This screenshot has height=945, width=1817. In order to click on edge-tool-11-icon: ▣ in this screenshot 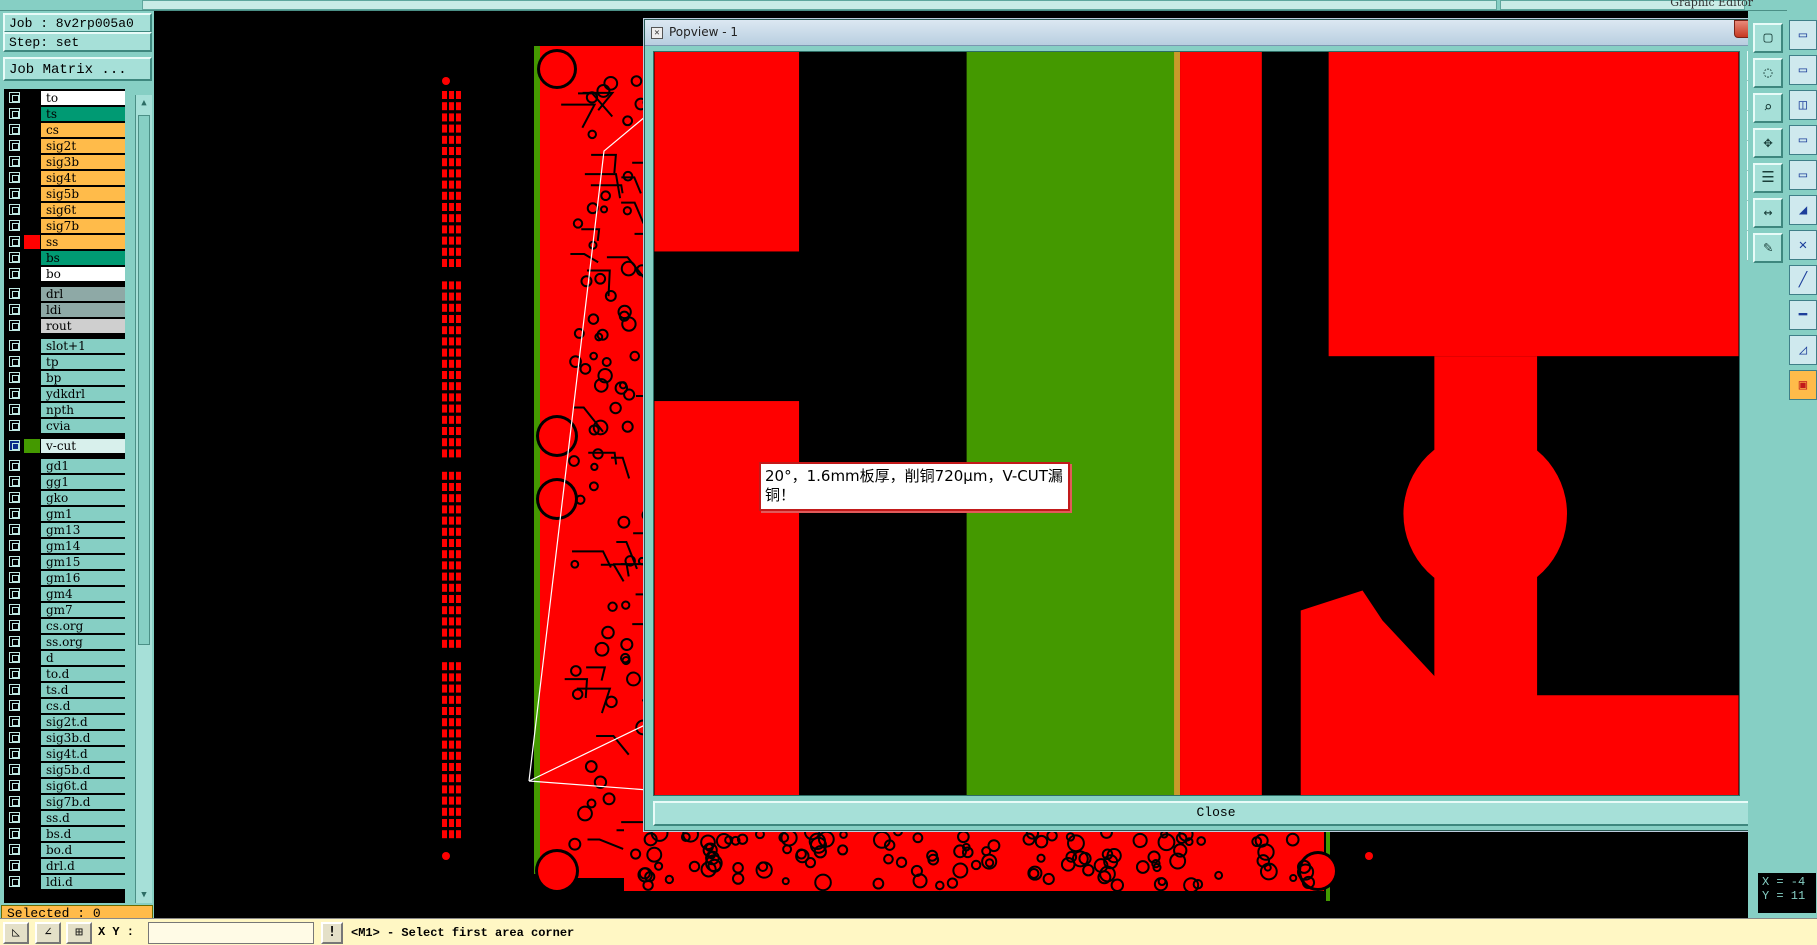, I will do `click(1803, 385)`.